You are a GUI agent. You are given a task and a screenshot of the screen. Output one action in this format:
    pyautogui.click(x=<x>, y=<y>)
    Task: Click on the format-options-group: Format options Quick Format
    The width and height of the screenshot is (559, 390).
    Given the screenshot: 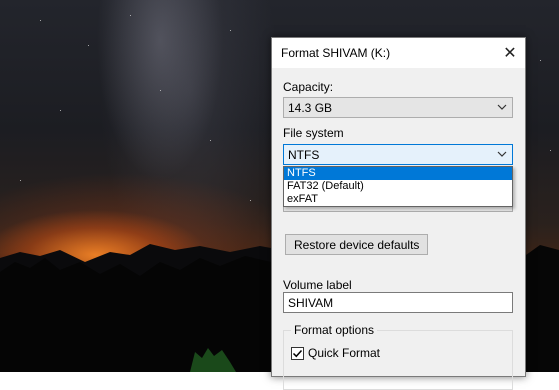 What is the action you would take?
    pyautogui.click(x=398, y=356)
    